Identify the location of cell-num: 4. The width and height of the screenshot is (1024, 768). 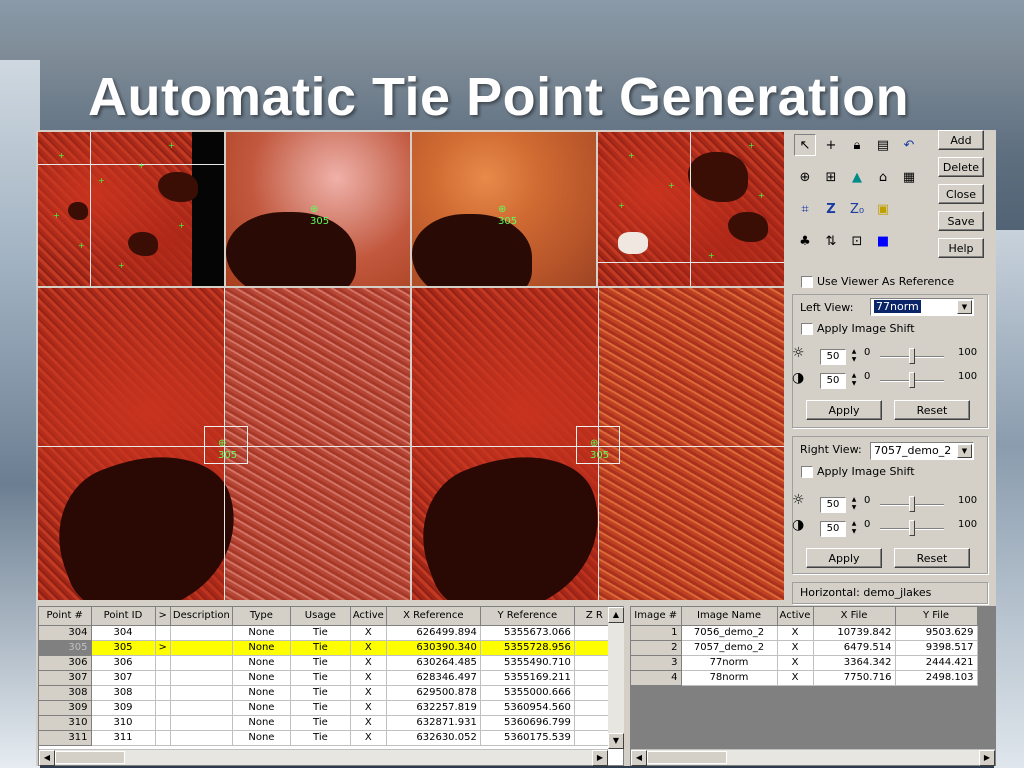
(656, 678).